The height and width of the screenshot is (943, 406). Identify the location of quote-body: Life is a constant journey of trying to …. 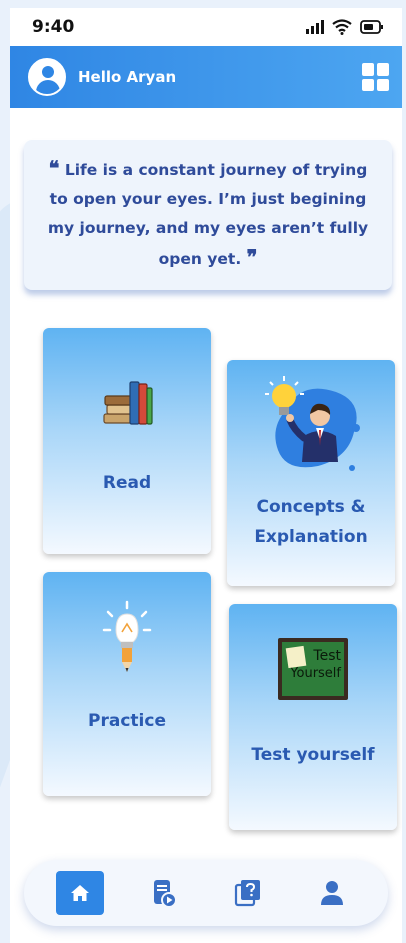
(208, 214).